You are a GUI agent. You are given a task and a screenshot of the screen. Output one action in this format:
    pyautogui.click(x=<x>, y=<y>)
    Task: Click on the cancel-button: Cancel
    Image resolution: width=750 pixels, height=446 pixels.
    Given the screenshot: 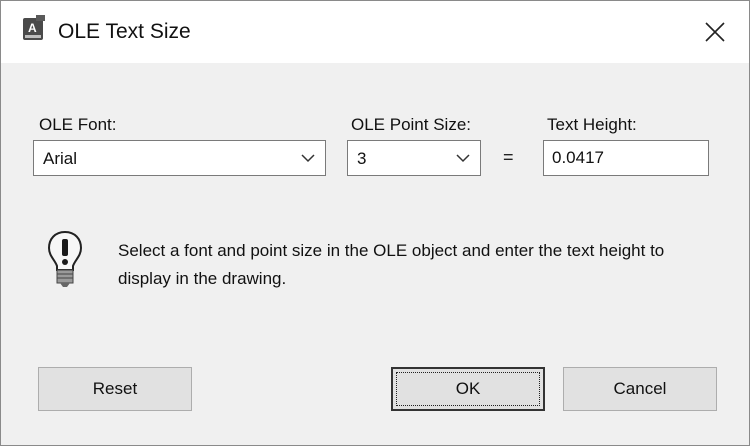 What is the action you would take?
    pyautogui.click(x=640, y=389)
    